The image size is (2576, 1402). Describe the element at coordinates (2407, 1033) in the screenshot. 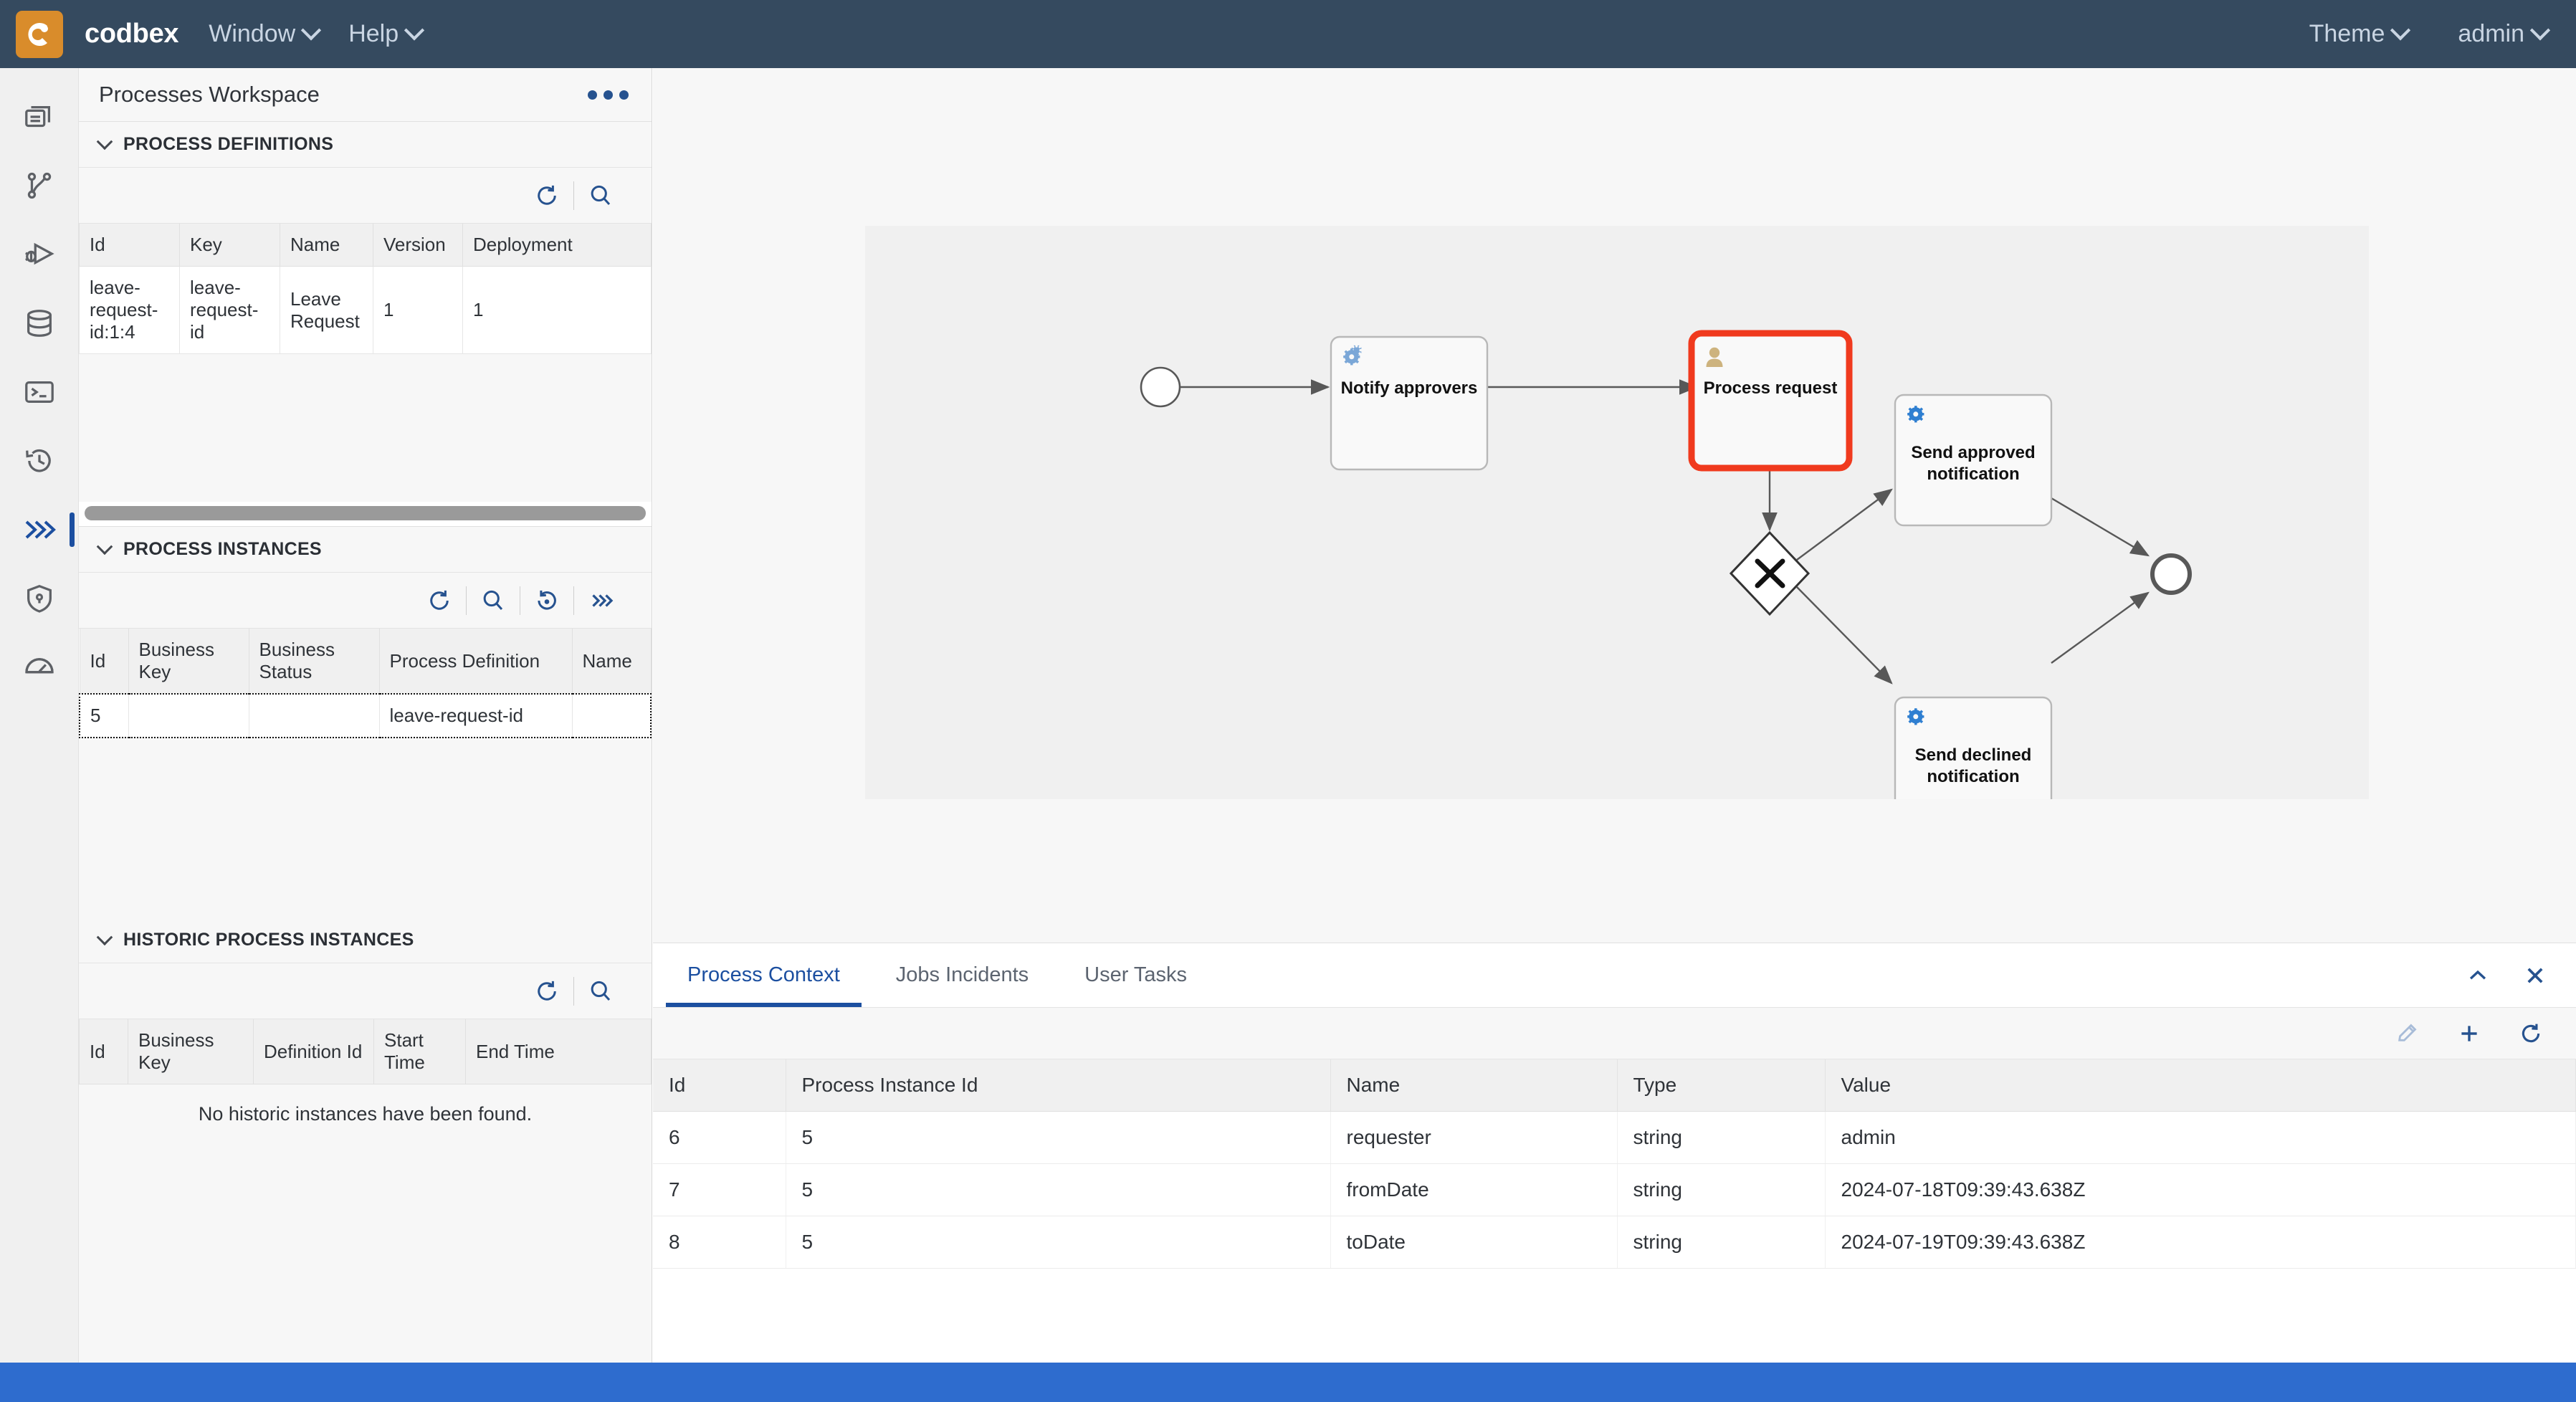

I see `edit-pencil-icon` at that location.